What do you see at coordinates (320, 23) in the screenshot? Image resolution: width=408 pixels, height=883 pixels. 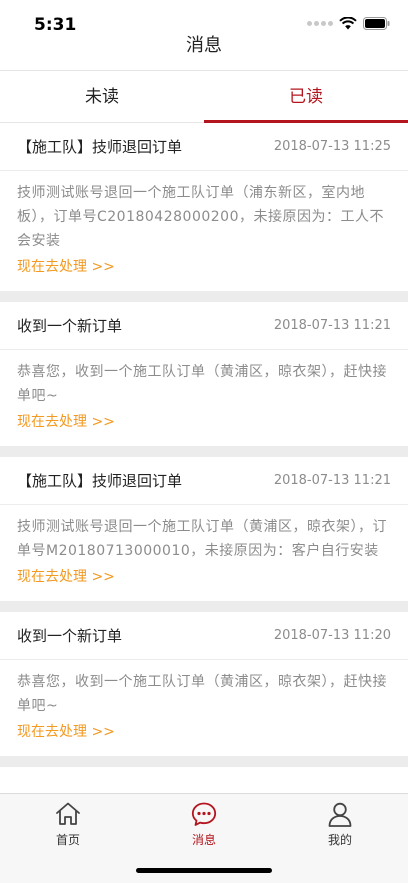 I see `signal-icon` at bounding box center [320, 23].